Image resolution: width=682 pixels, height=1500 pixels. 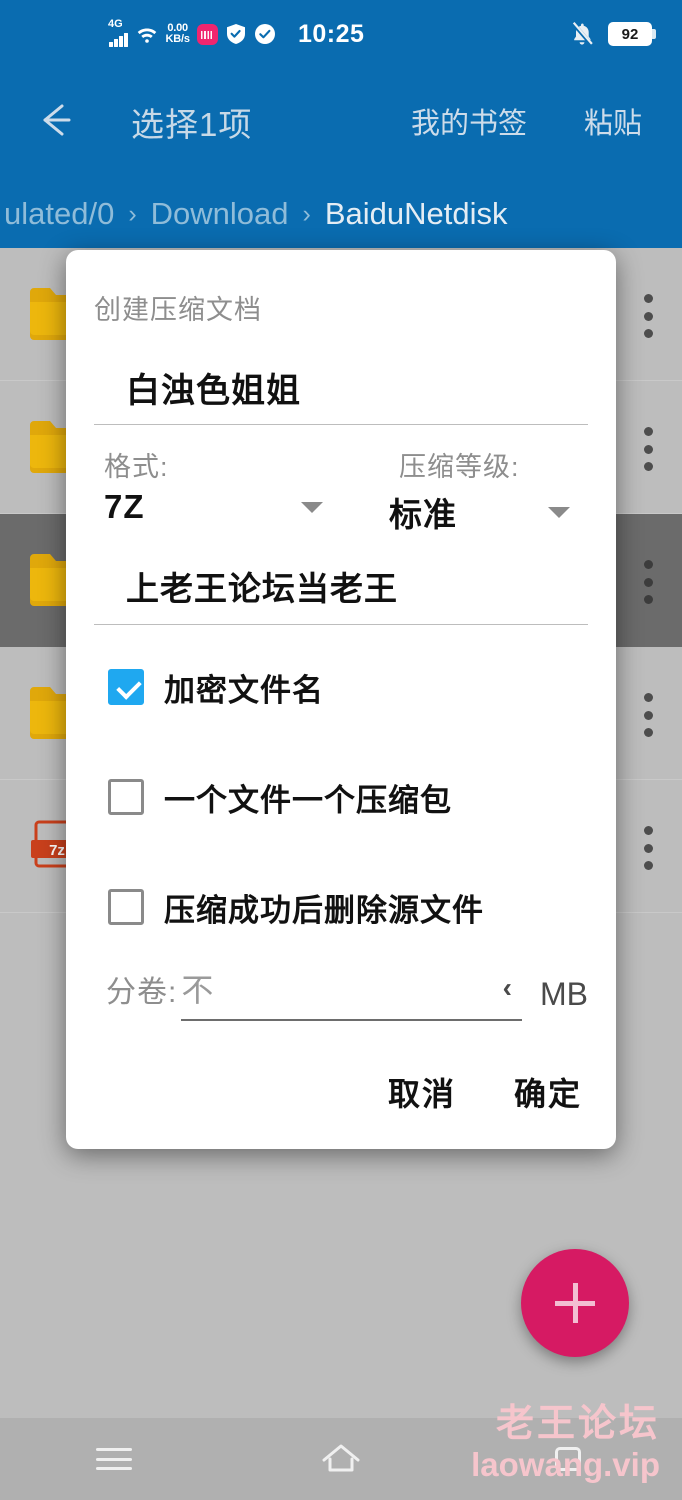 What do you see at coordinates (264, 34) in the screenshot?
I see `circle-check-icon` at bounding box center [264, 34].